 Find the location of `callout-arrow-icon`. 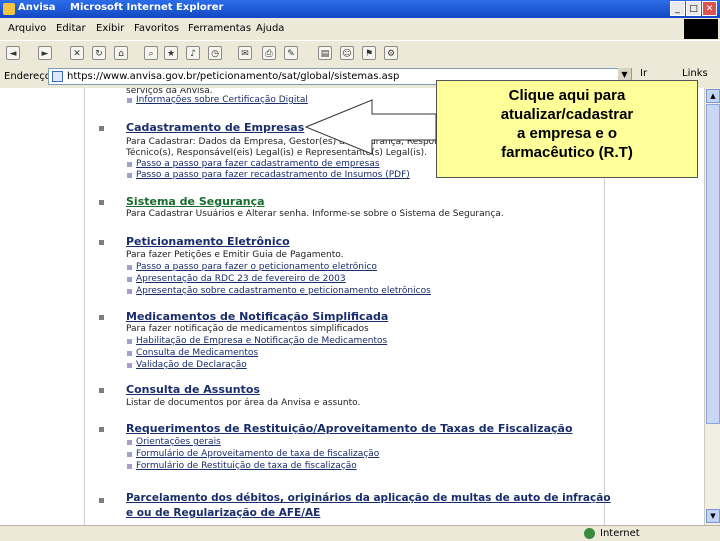

callout-arrow-icon is located at coordinates (370, 127).